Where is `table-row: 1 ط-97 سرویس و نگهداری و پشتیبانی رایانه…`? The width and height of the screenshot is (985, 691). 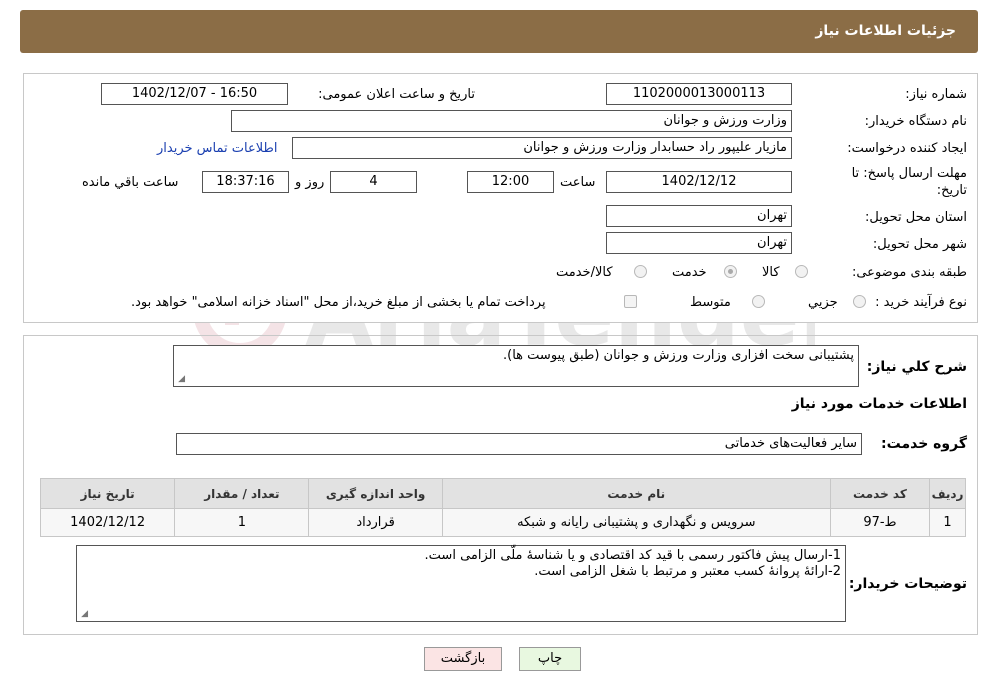
table-row: 1 ط-97 سرویس و نگهداری و پشتیبانی رایانه… is located at coordinates (502, 522).